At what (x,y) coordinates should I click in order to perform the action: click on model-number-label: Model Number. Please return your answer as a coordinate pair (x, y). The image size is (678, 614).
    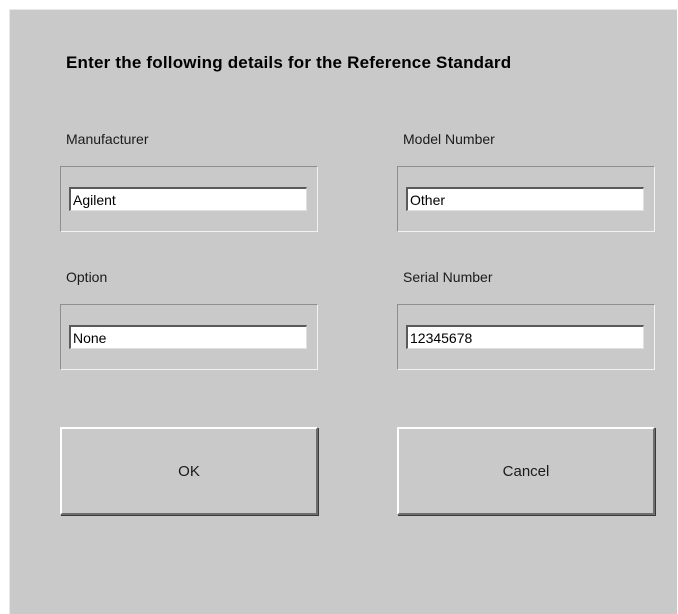
    Looking at the image, I should click on (449, 139).